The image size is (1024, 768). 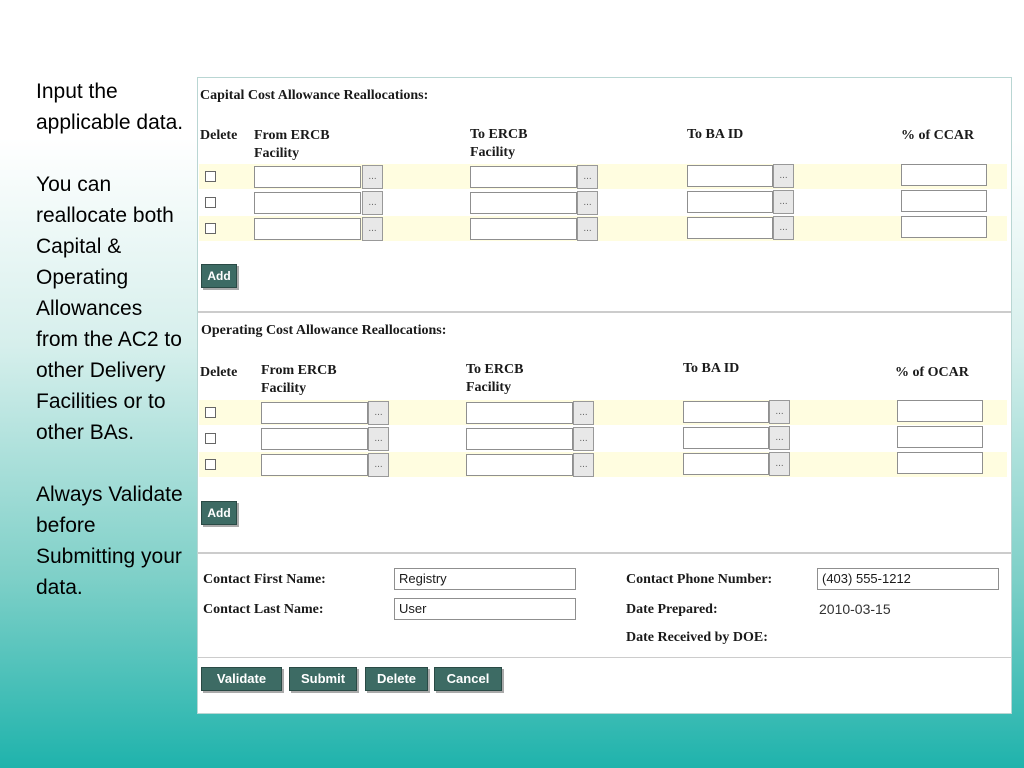 What do you see at coordinates (908, 579) in the screenshot?
I see `contact-phone-input: (403) 555-1212` at bounding box center [908, 579].